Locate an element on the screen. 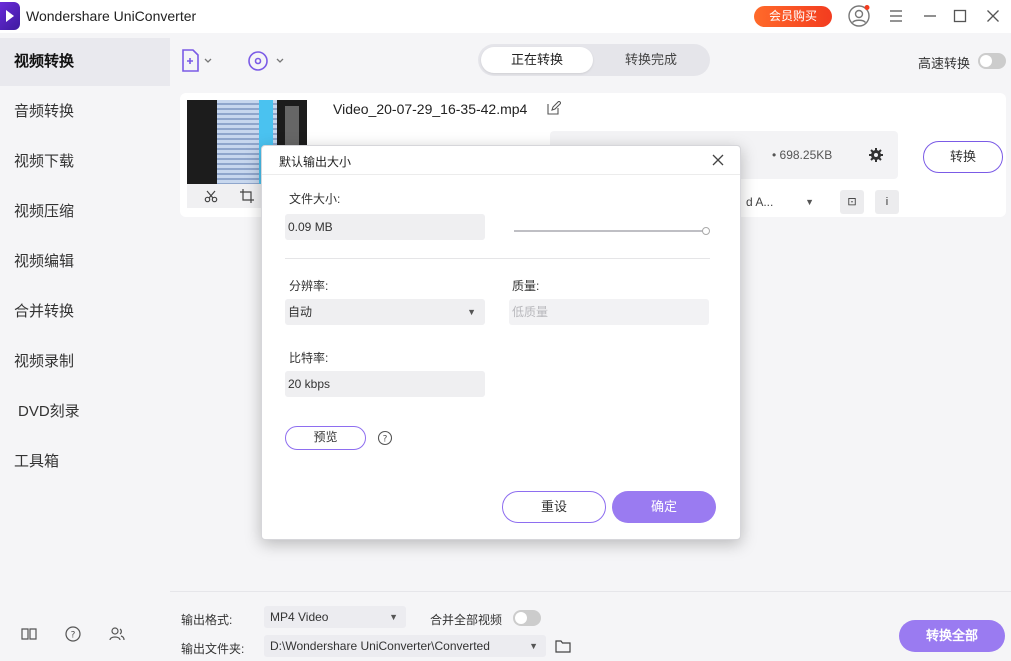 This screenshot has height=661, width=1011. file-size-slider is located at coordinates (612, 231).